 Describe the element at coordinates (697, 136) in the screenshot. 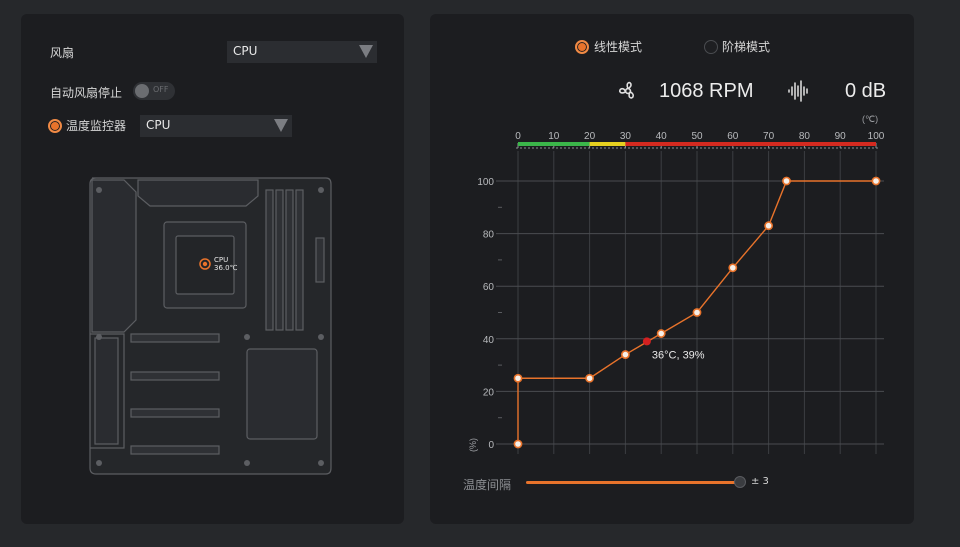

I see `x-tick-label: 50` at that location.